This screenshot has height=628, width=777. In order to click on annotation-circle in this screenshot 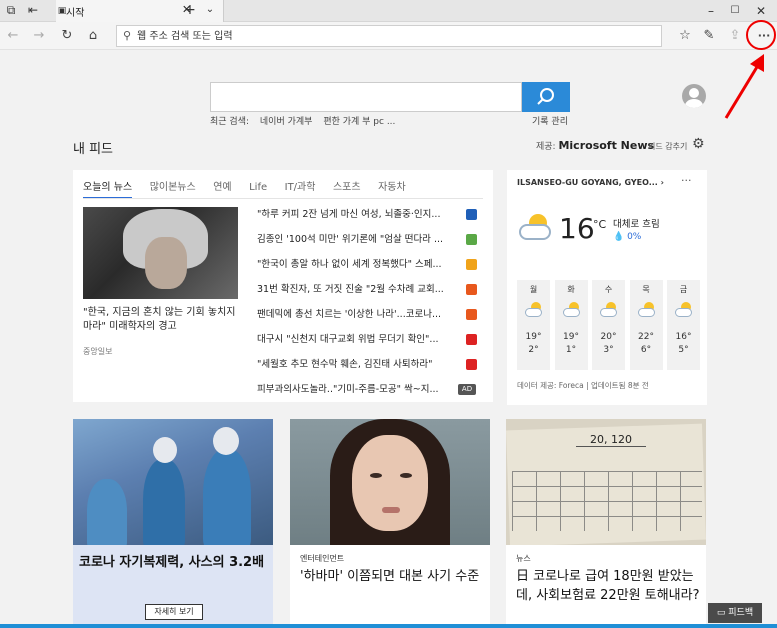, I will do `click(761, 35)`.